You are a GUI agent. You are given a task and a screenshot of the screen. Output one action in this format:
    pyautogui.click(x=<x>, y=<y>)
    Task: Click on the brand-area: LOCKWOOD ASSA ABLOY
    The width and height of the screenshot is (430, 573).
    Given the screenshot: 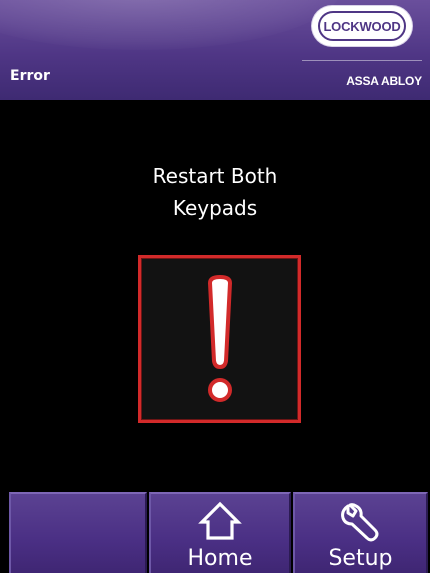 What is the action you would take?
    pyautogui.click(x=356, y=51)
    